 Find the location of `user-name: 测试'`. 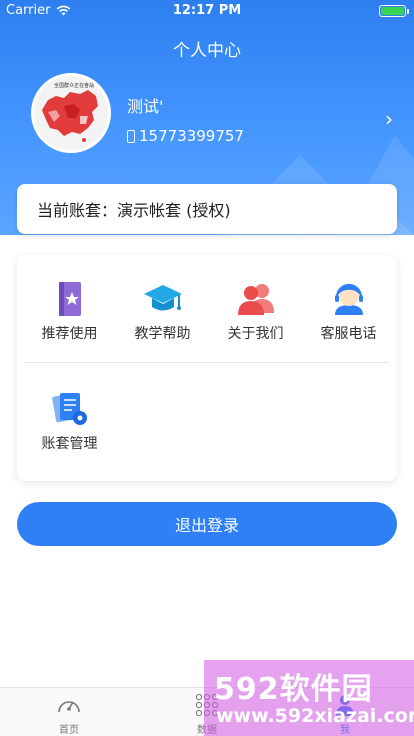

user-name: 测试' is located at coordinates (145, 106).